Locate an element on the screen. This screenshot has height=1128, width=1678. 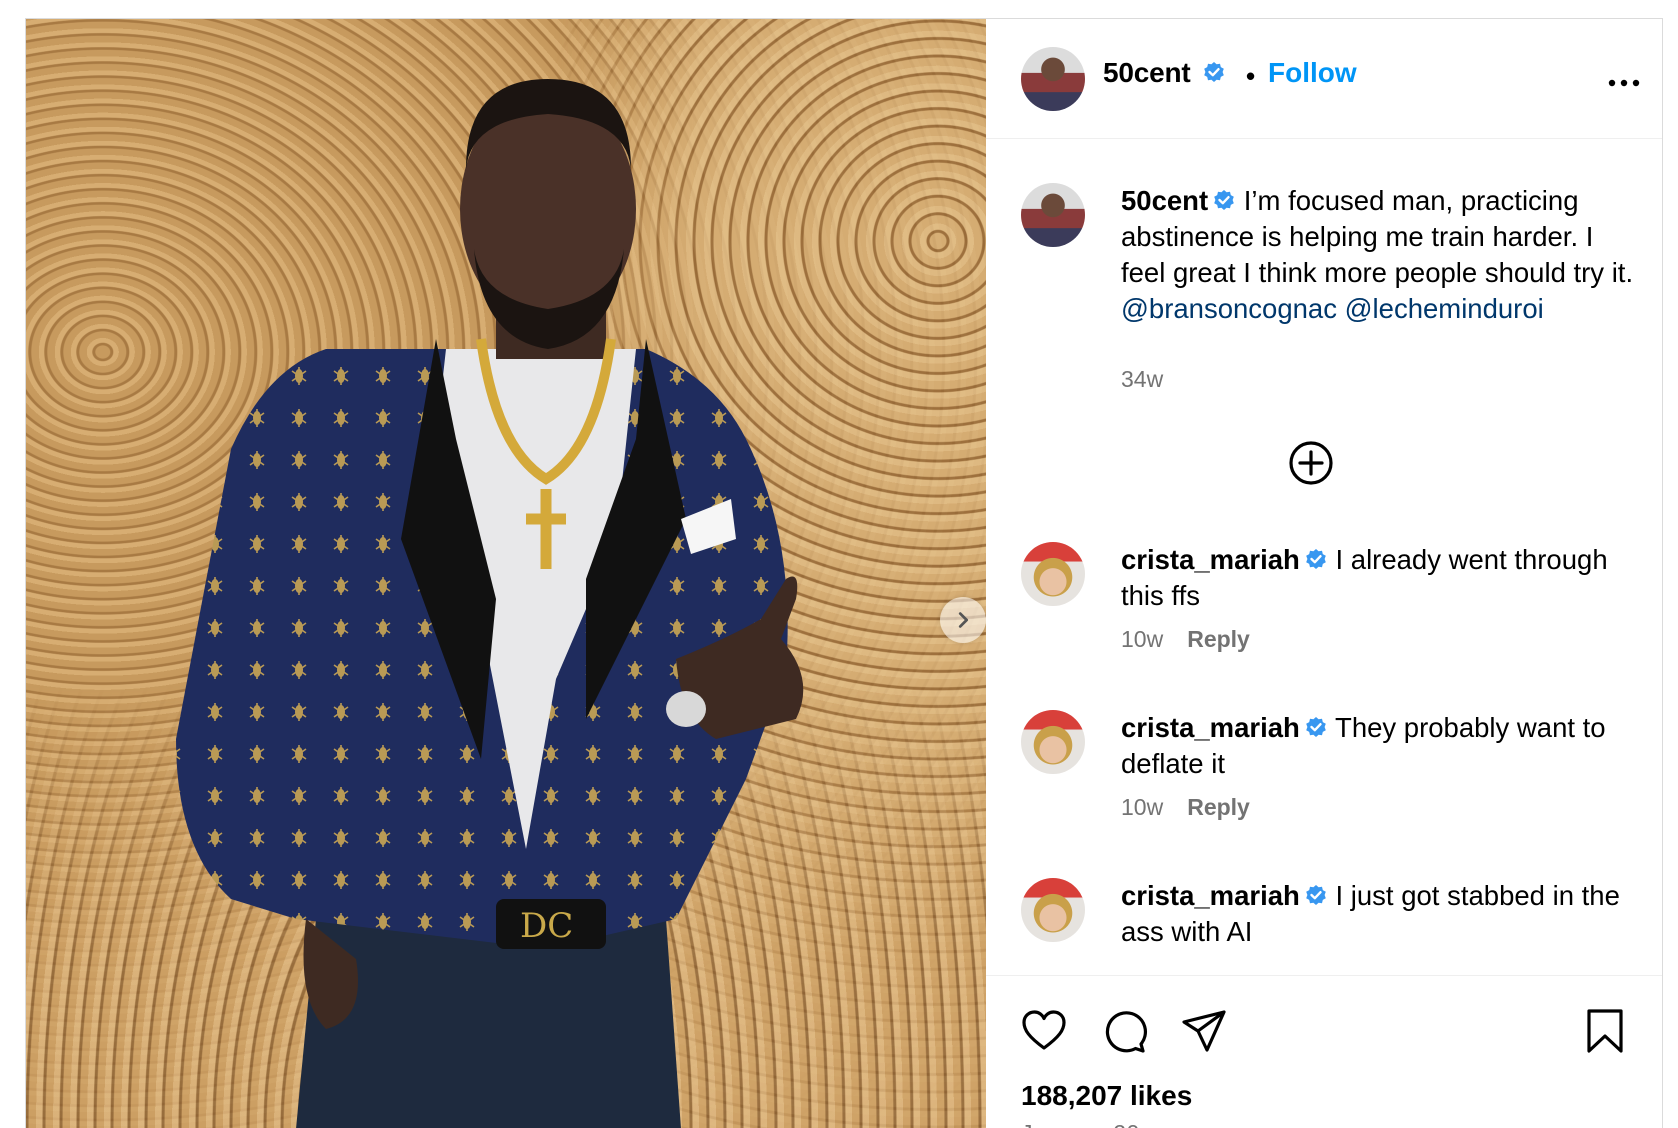
mention-link: @lecheminduroi is located at coordinates (1444, 308).